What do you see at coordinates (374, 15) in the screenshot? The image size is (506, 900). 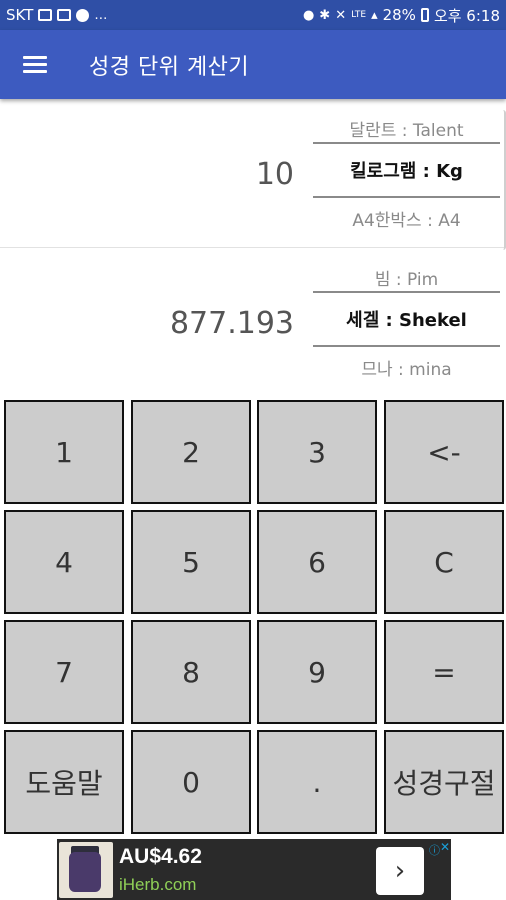 I see `signal-icon: ▴` at bounding box center [374, 15].